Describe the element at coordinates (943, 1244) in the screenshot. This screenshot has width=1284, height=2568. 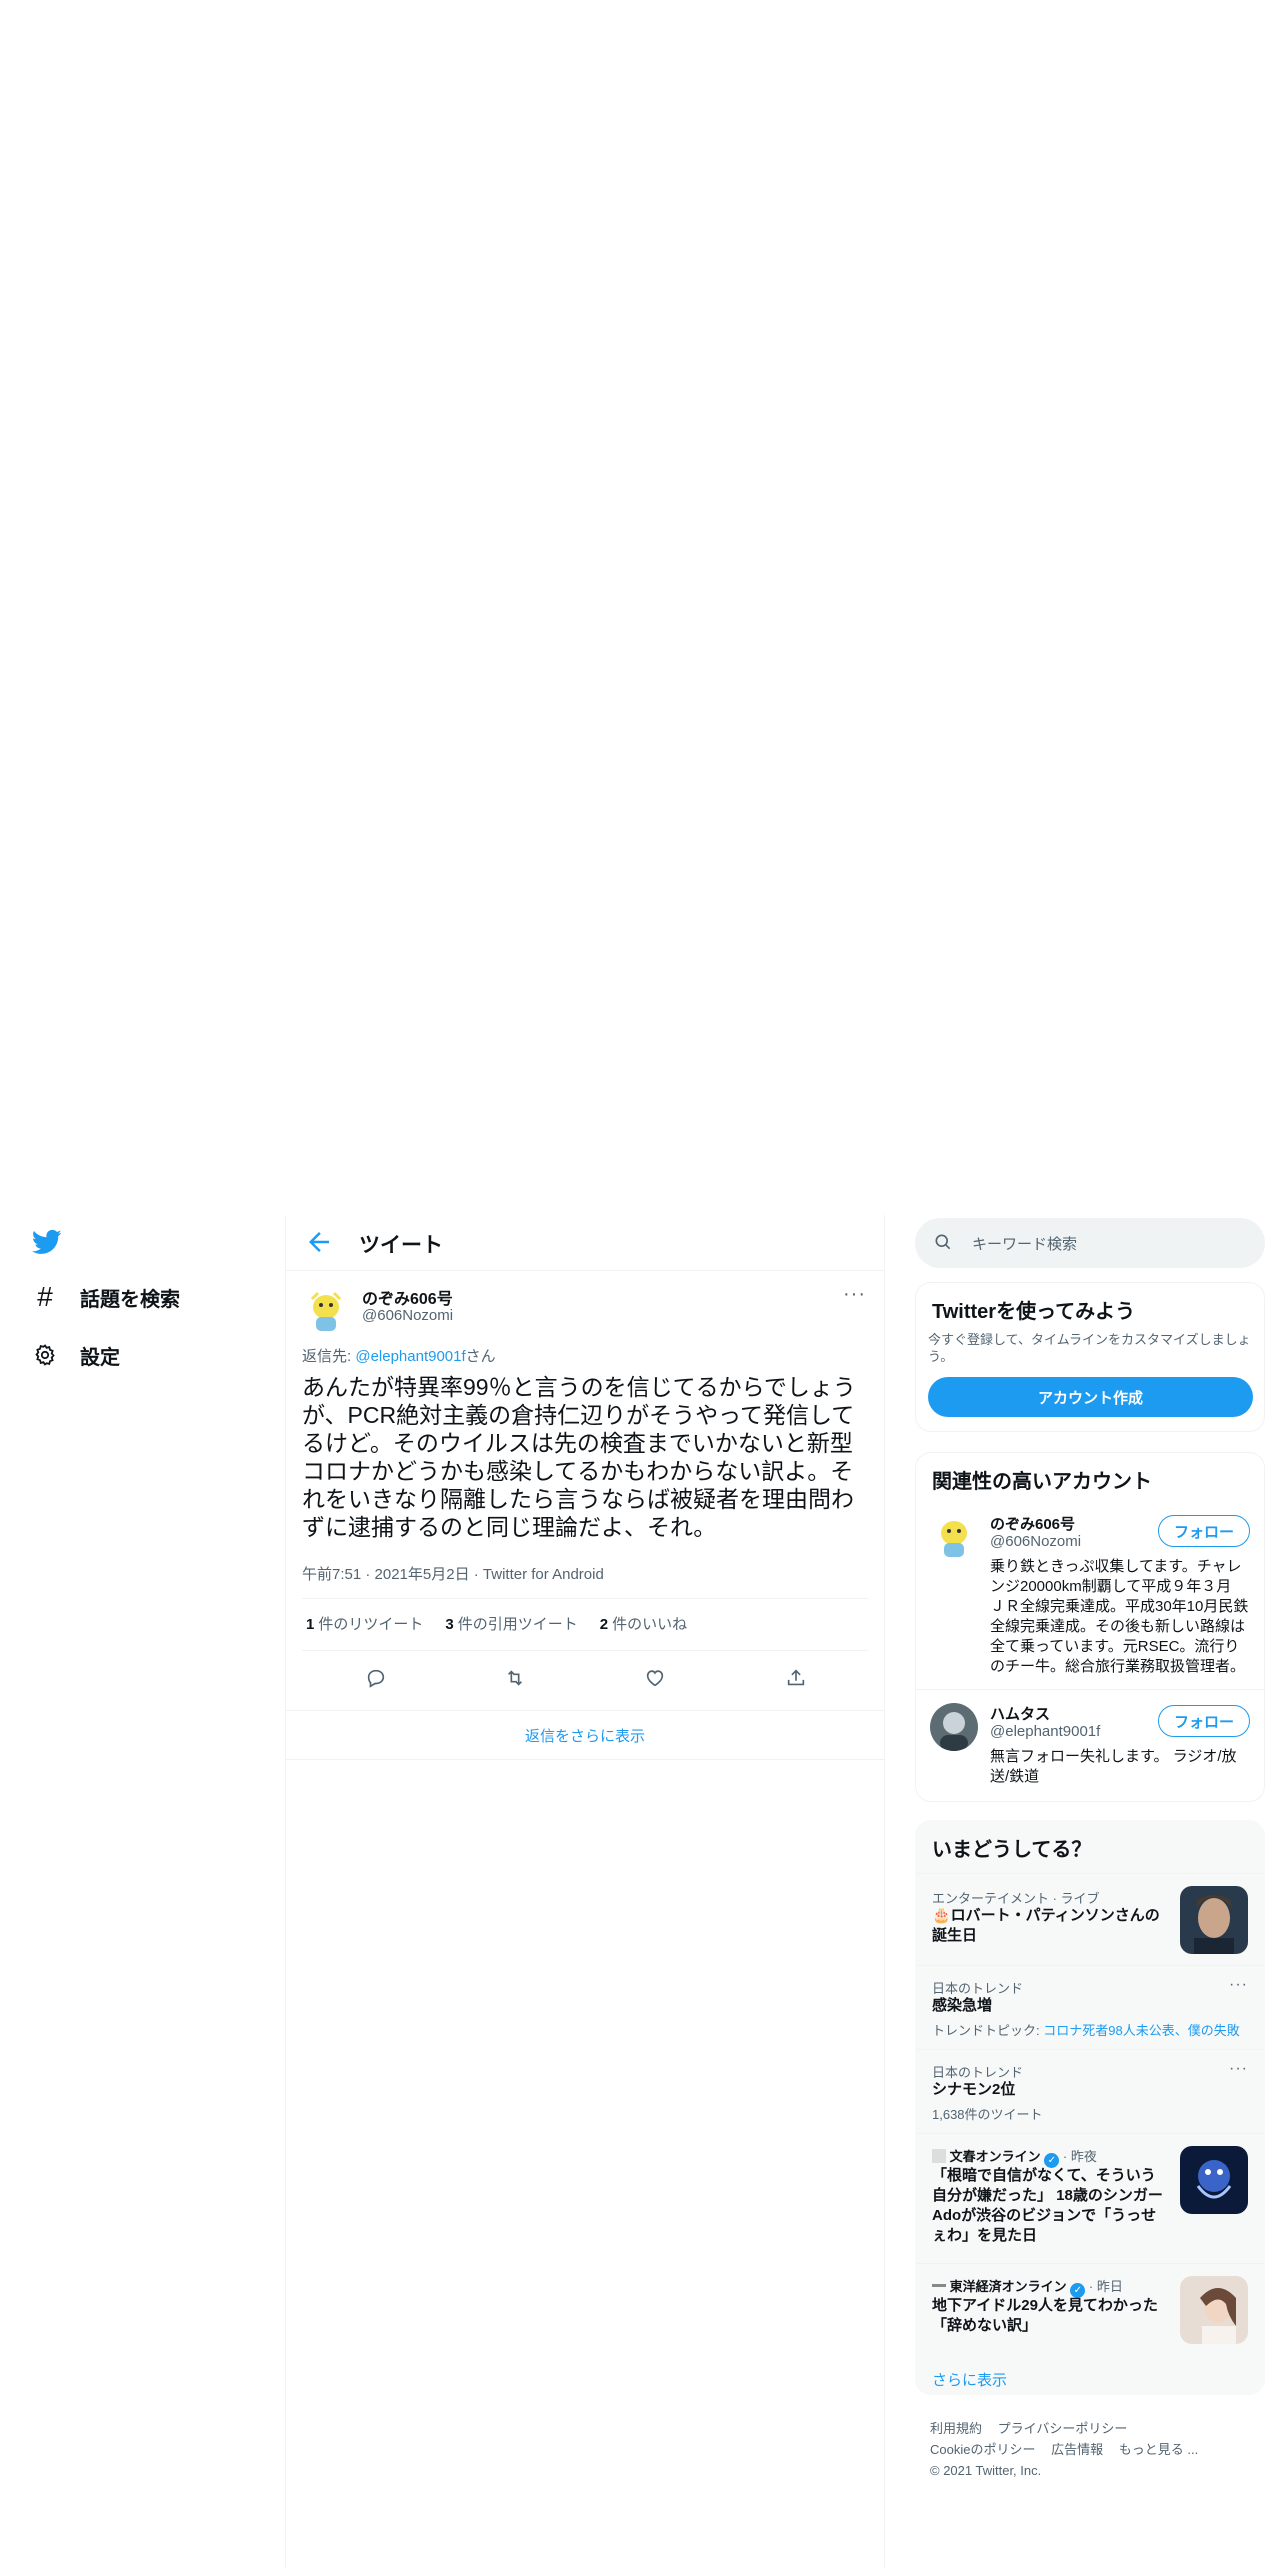
I see `search-icon` at that location.